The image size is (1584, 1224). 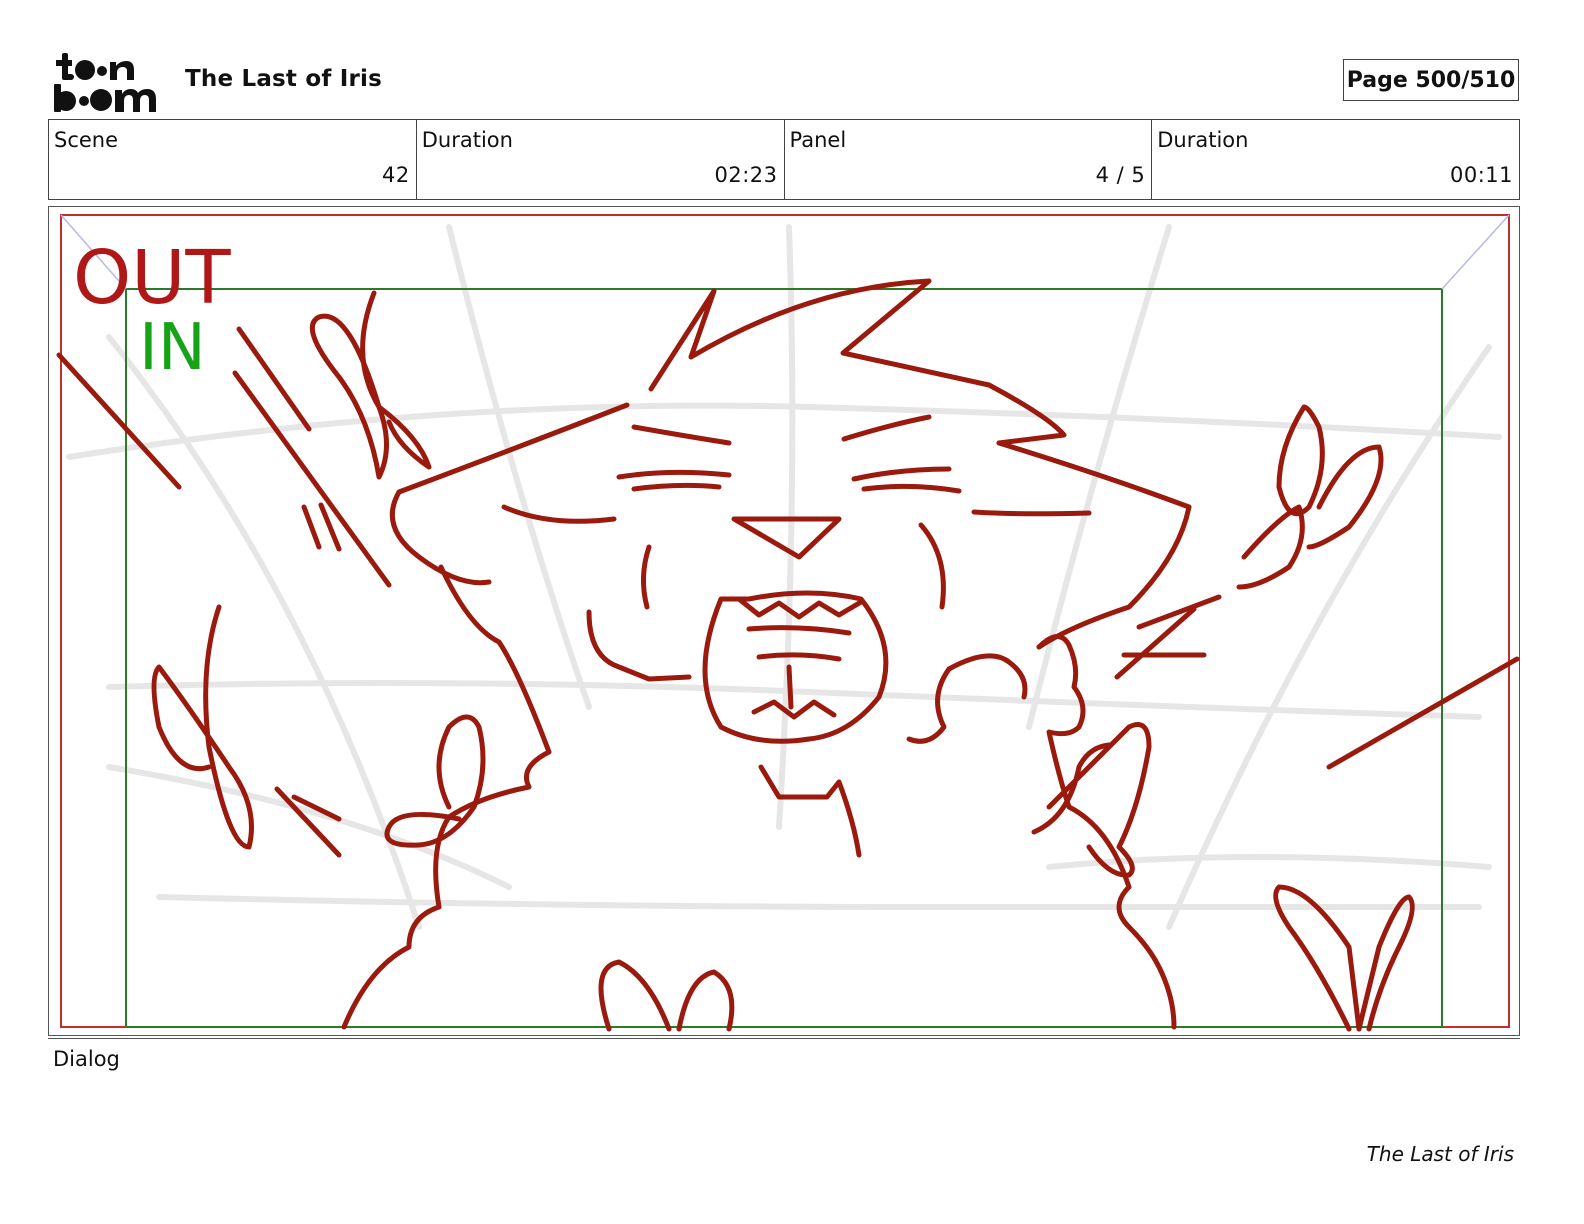 I want to click on scene-duration-label: Duration, so click(x=467, y=140).